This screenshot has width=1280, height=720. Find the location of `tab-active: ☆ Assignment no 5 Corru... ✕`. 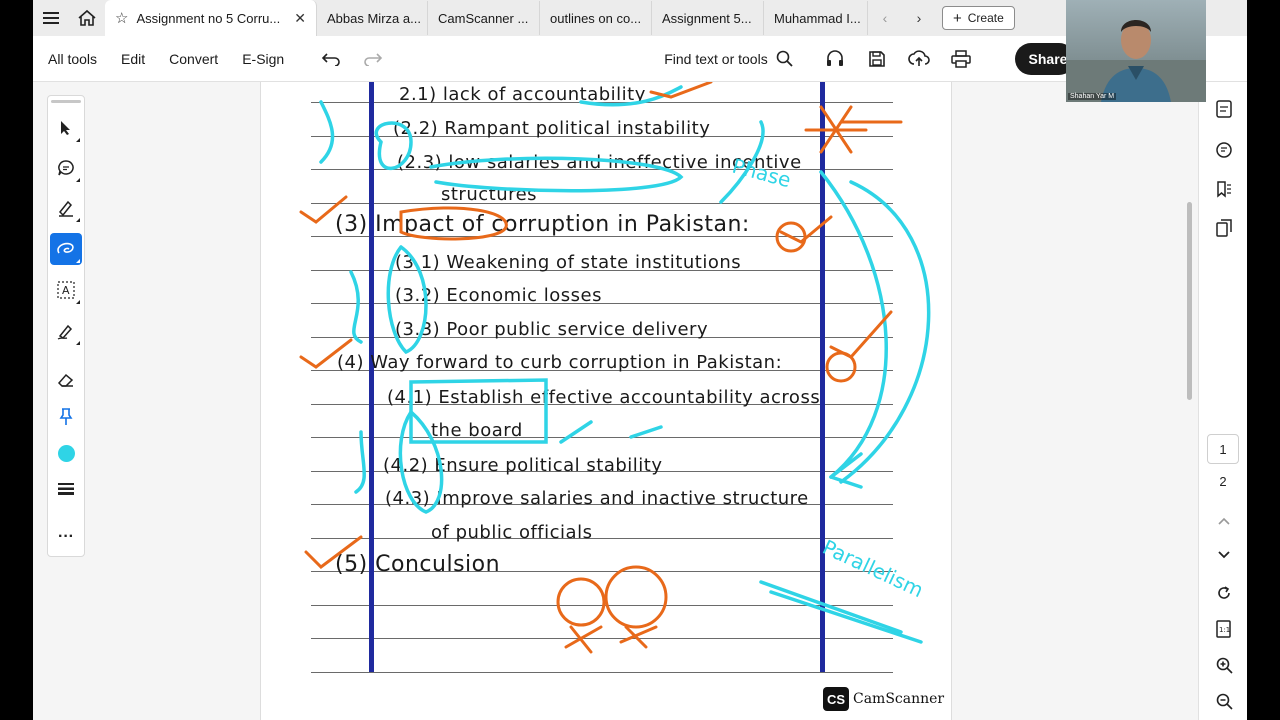

tab-active: ☆ Assignment no 5 Corru... ✕ is located at coordinates (211, 18).